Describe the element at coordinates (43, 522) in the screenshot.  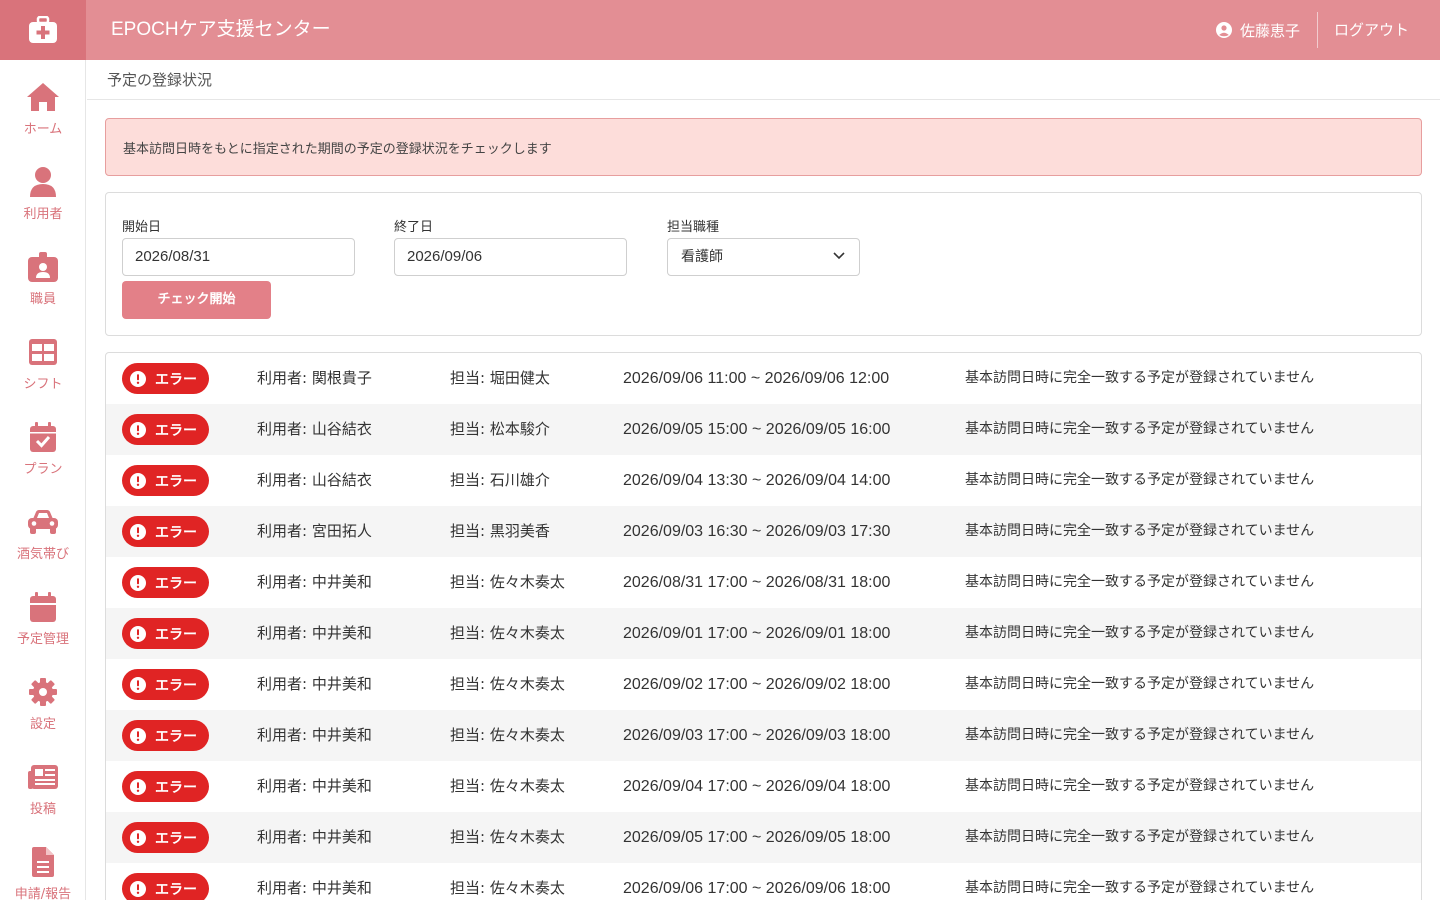
I see `car-icon` at that location.